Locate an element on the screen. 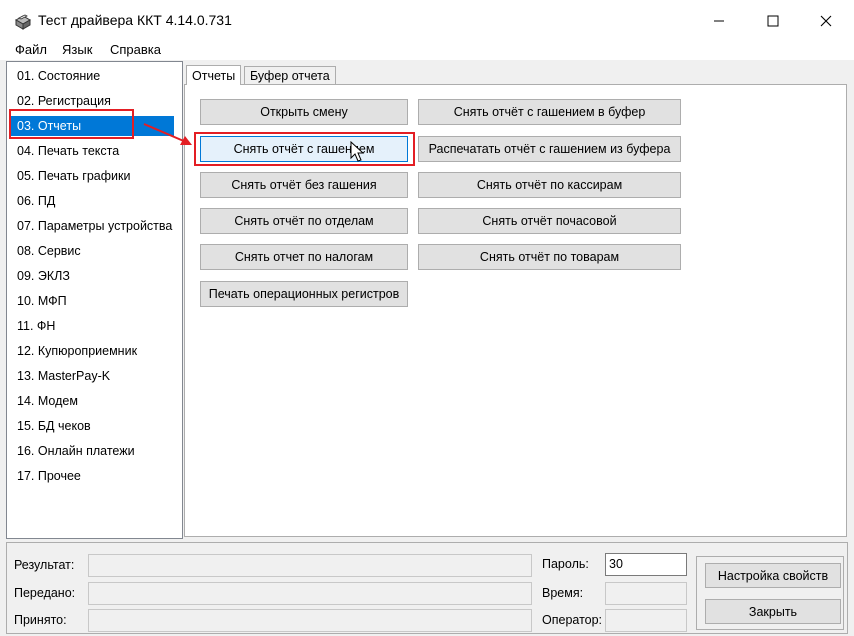 The height and width of the screenshot is (636, 854). nav-item-receipts-db: 15. БД чеков is located at coordinates (92, 426).